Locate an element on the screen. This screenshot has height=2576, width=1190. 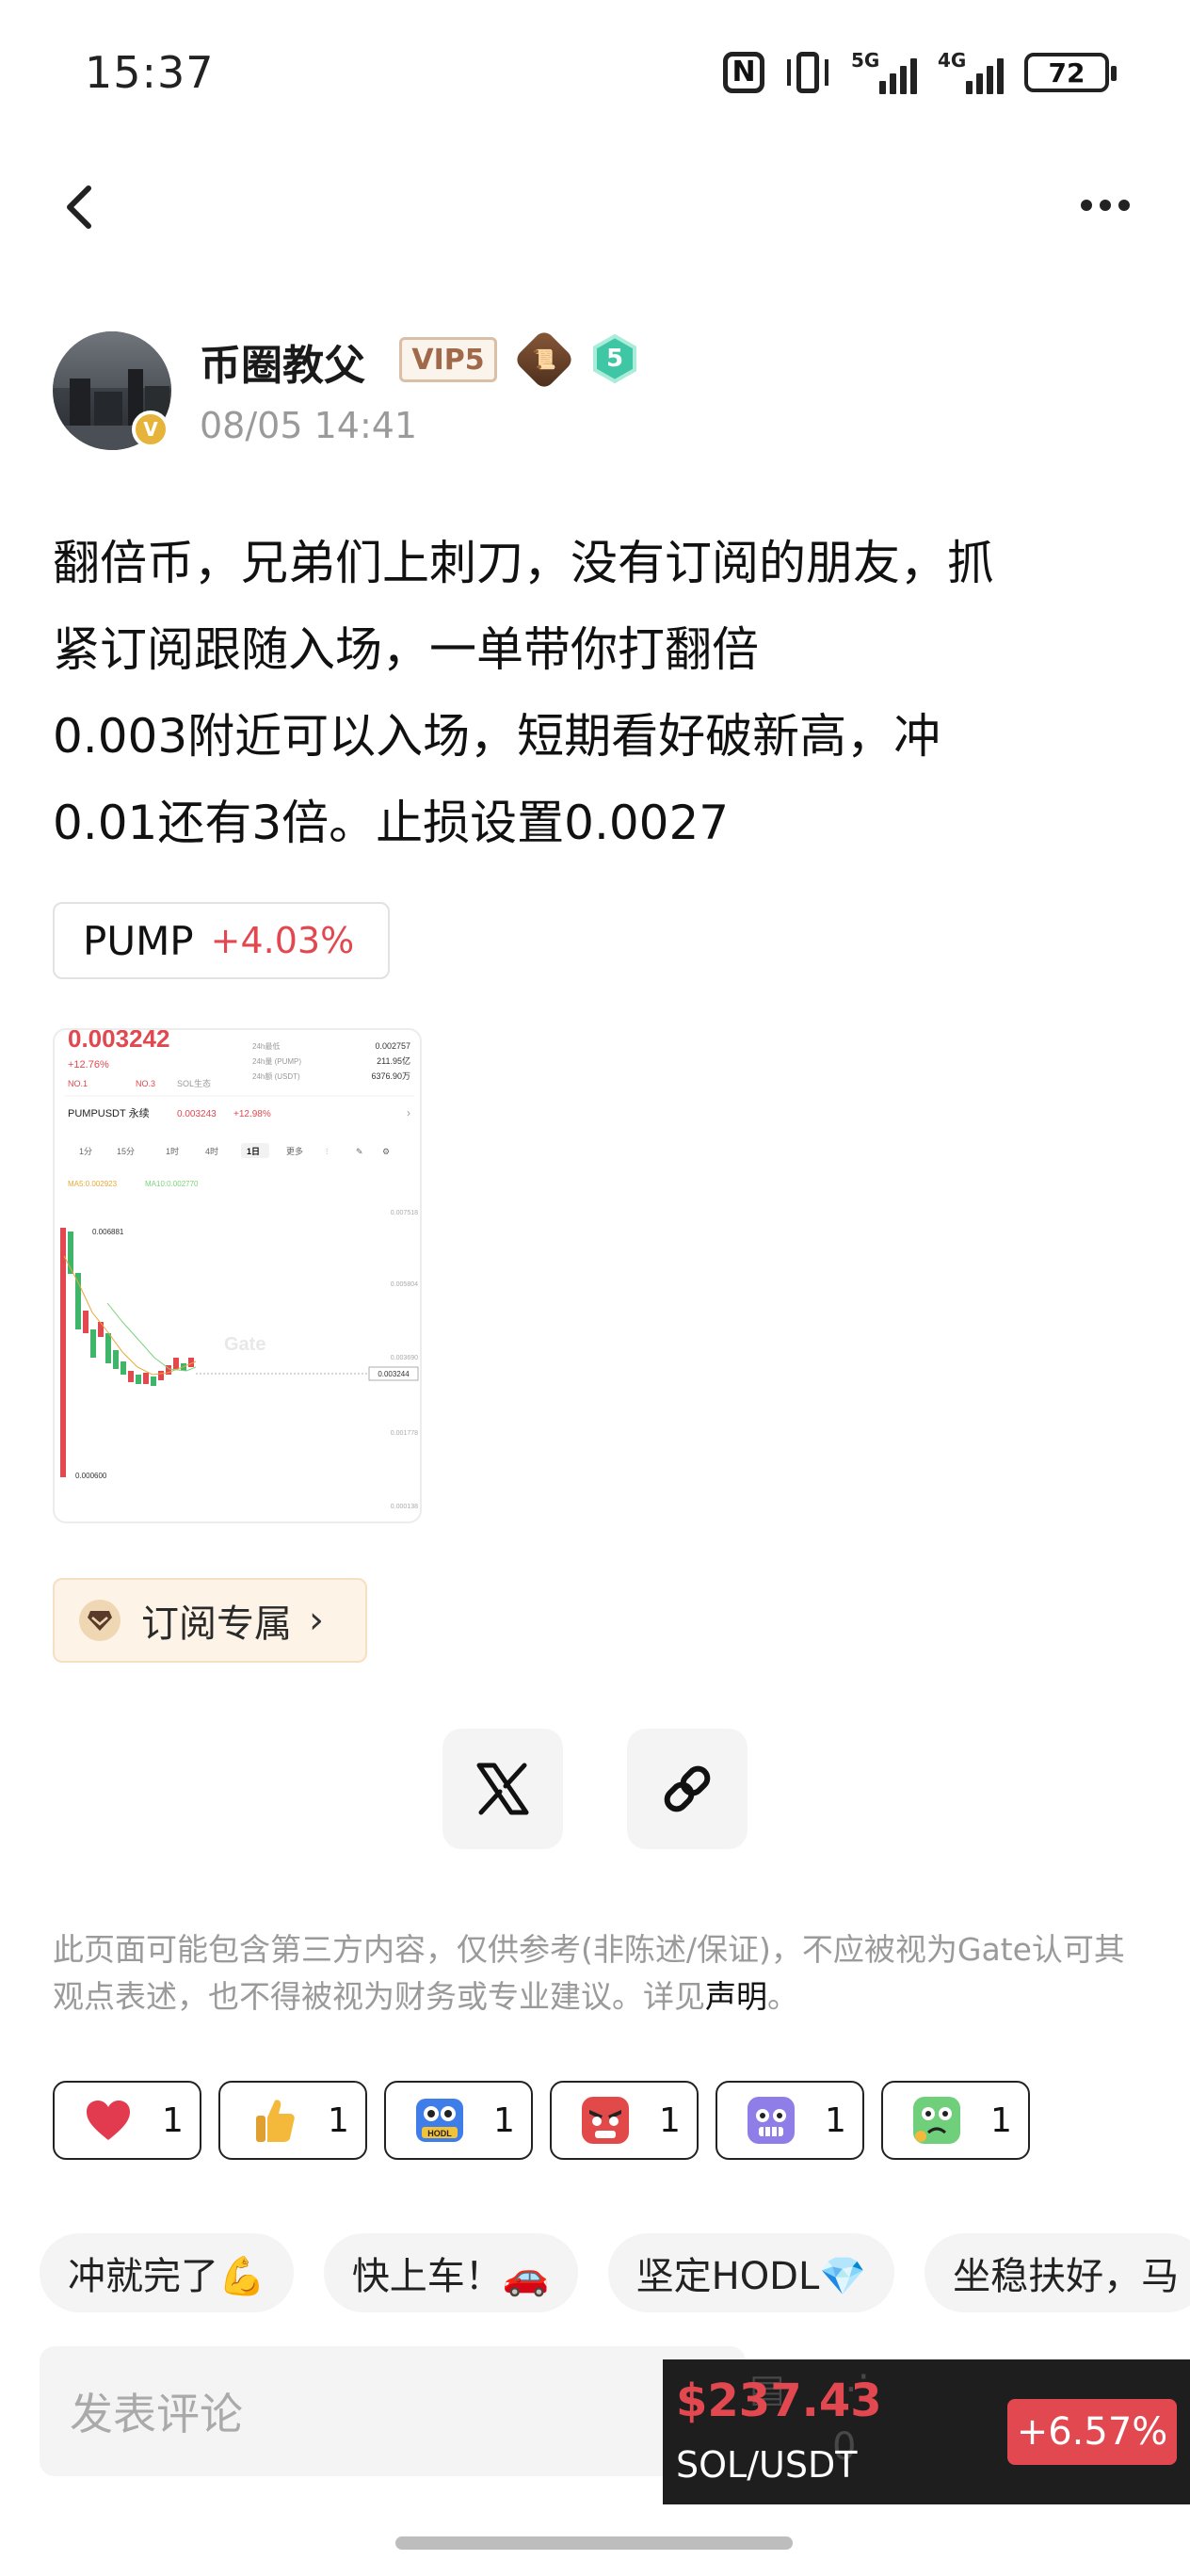
thumb-pair: PUMPUSDT 永续 is located at coordinates (109, 1112).